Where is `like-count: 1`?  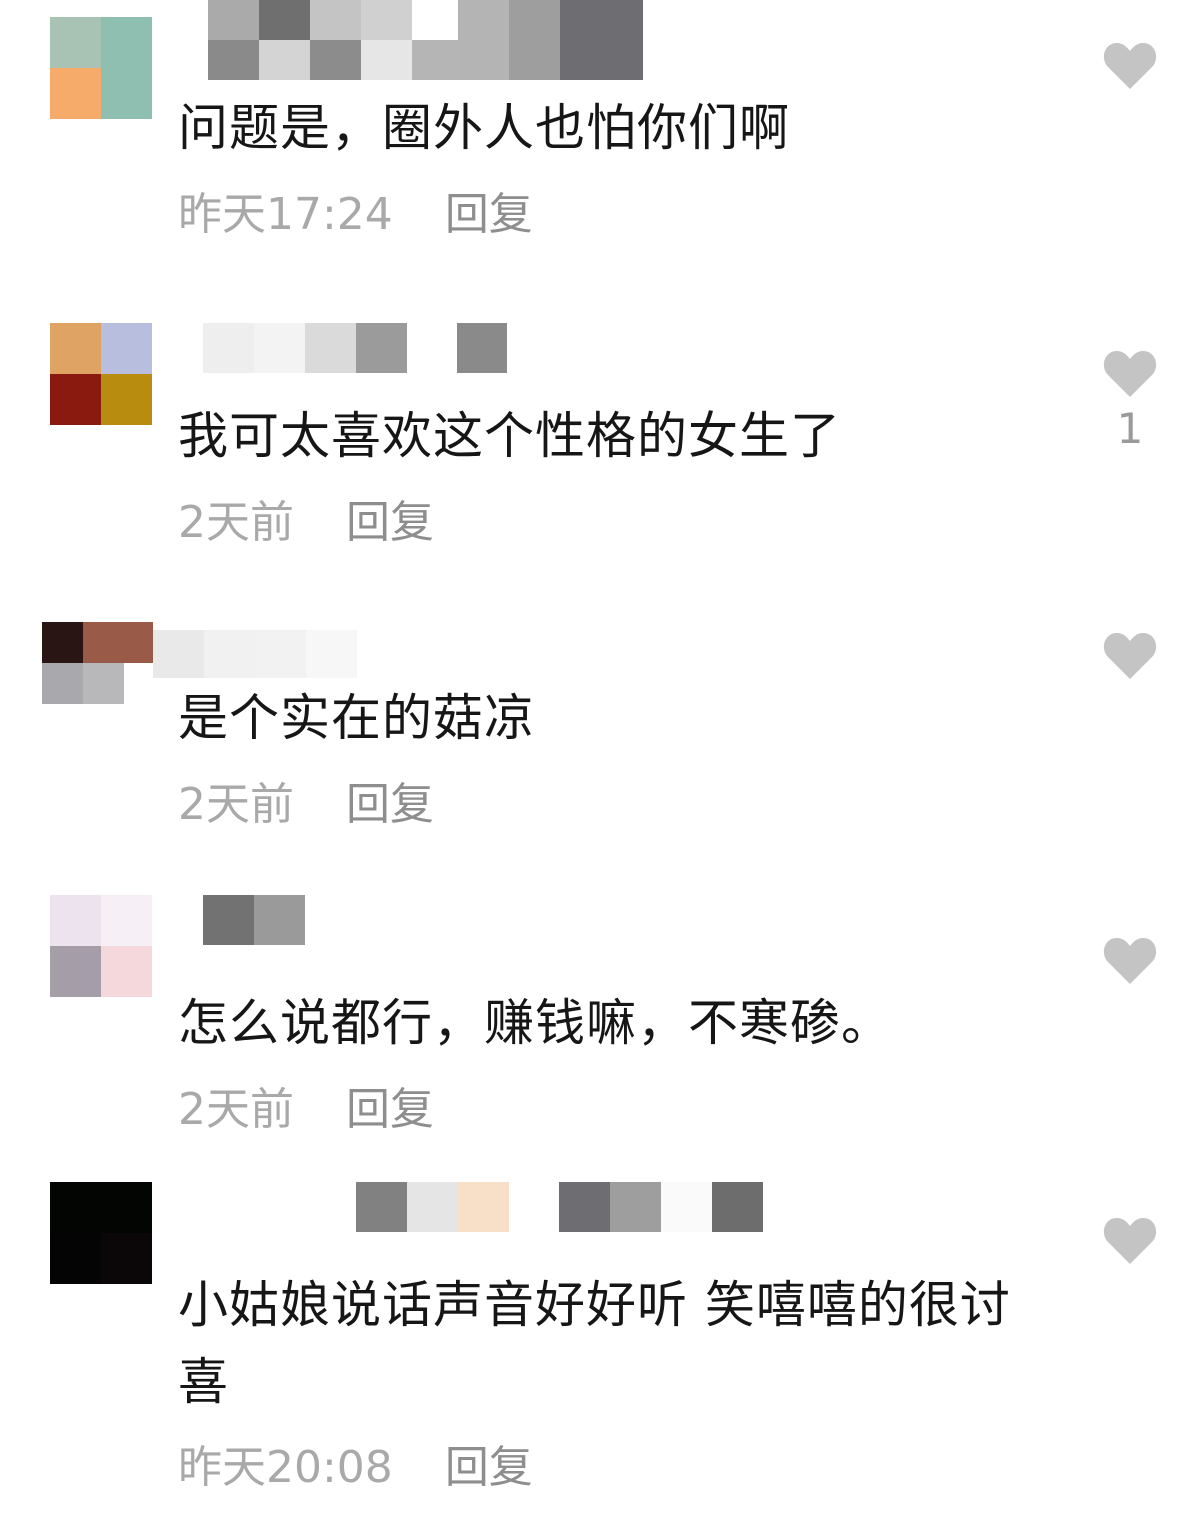
like-count: 1 is located at coordinates (1130, 428).